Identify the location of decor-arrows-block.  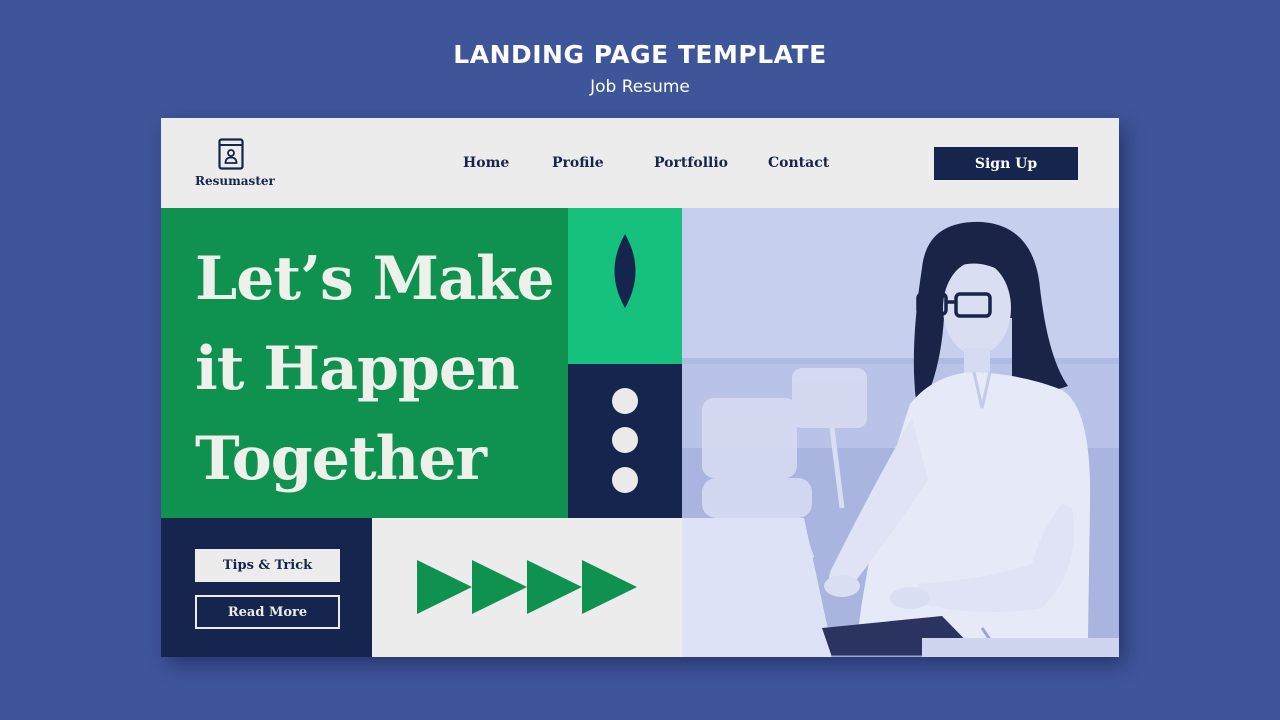
(527, 587).